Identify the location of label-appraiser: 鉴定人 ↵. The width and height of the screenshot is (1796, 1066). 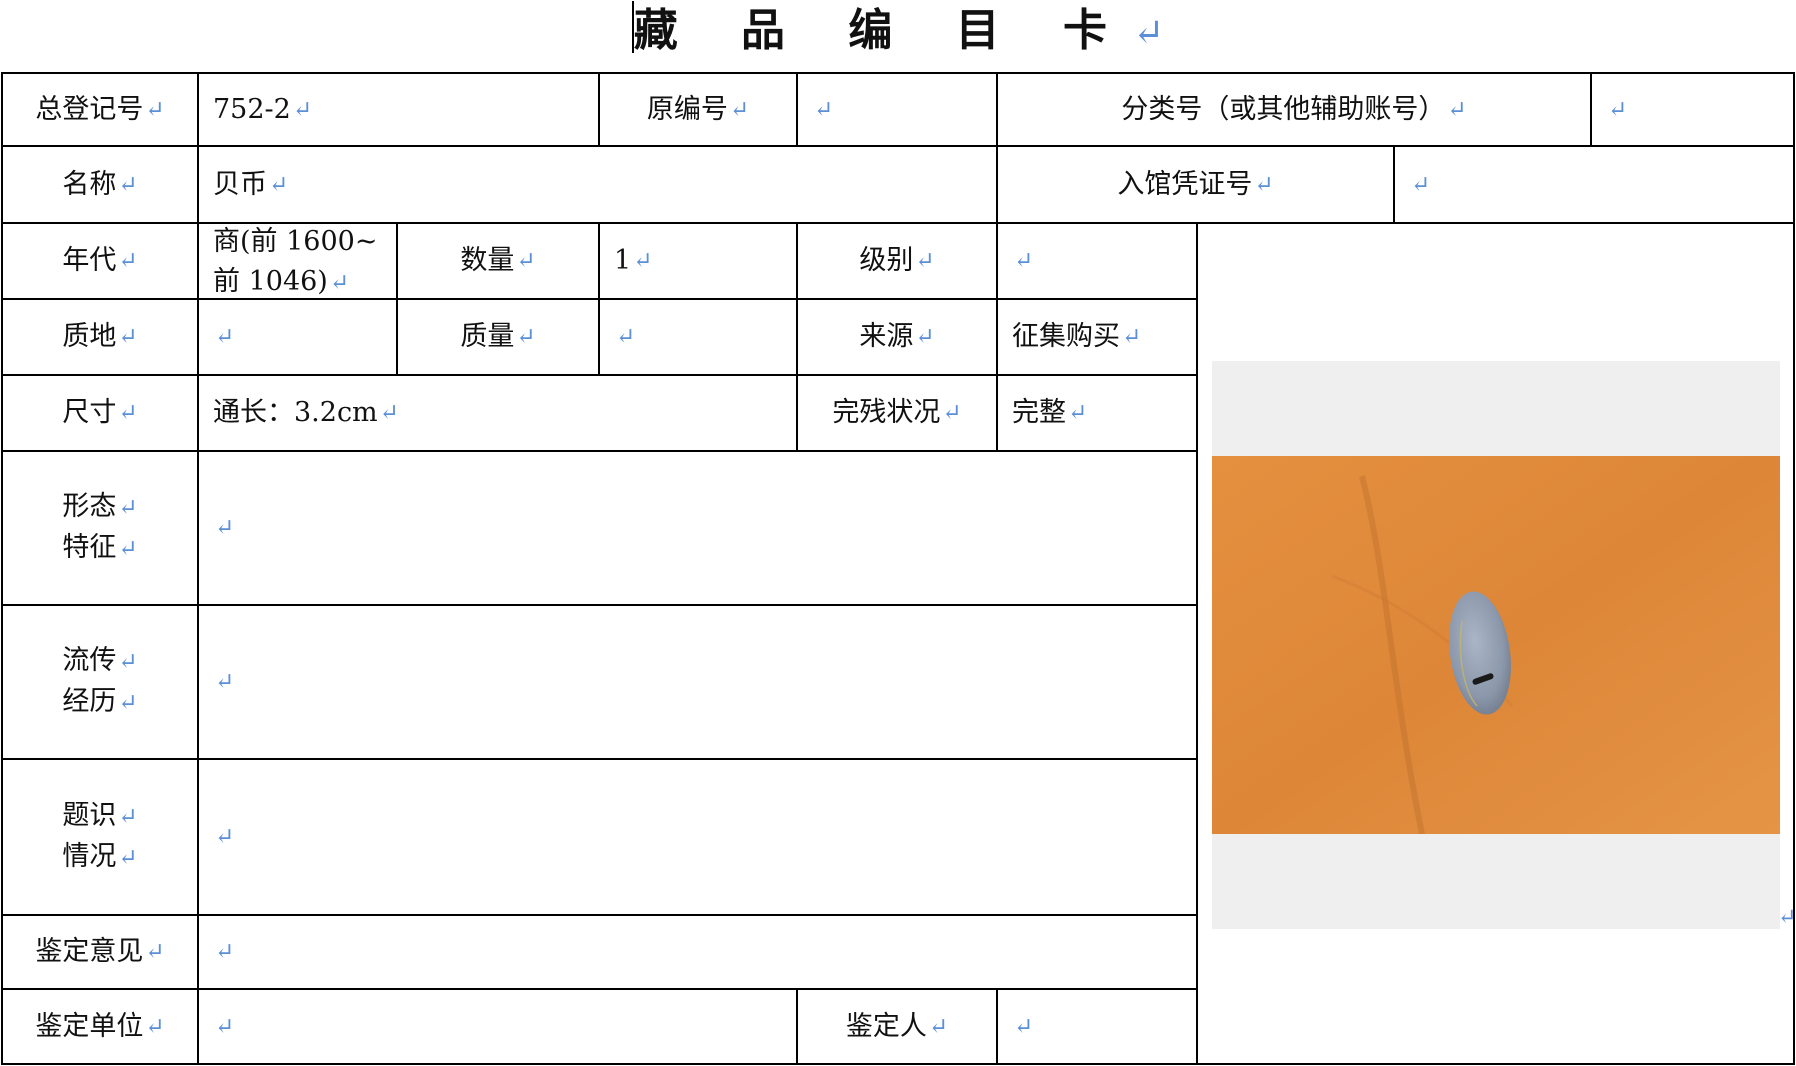
(897, 1026).